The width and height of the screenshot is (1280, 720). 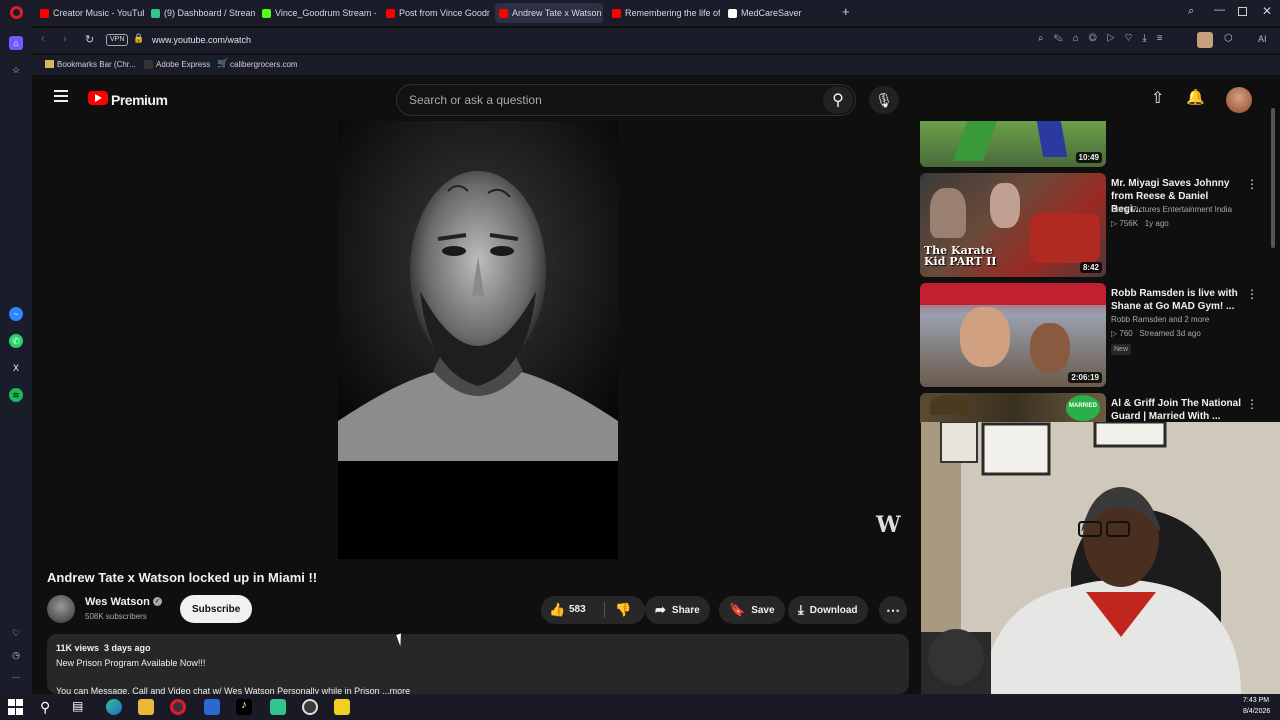 What do you see at coordinates (1013, 144) in the screenshot?
I see `video-thumbnail: 10:49` at bounding box center [1013, 144].